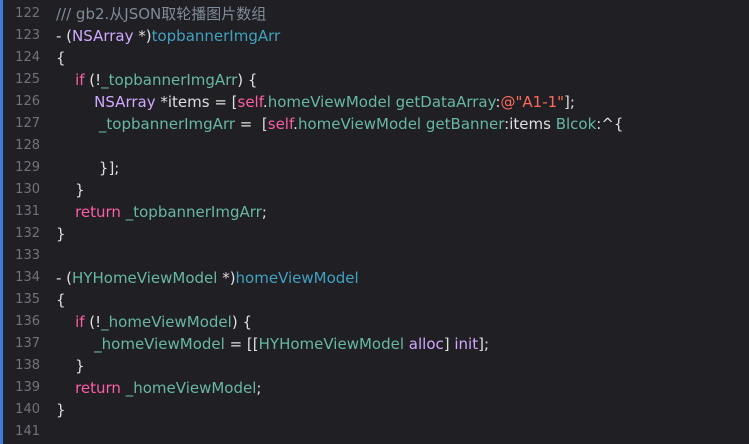 Image resolution: width=749 pixels, height=444 pixels. I want to click on code-token: }];, so click(88, 168).